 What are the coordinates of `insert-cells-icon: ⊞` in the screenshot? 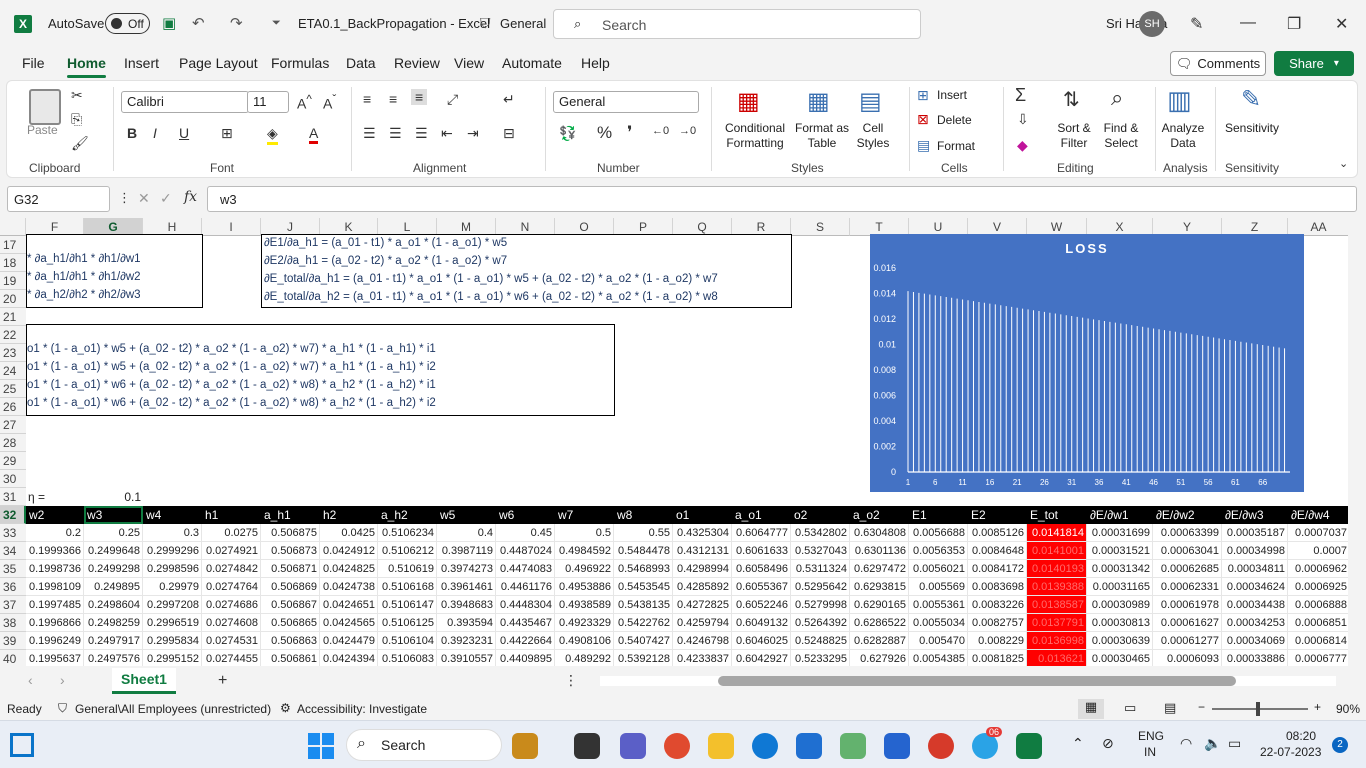 It's located at (923, 95).